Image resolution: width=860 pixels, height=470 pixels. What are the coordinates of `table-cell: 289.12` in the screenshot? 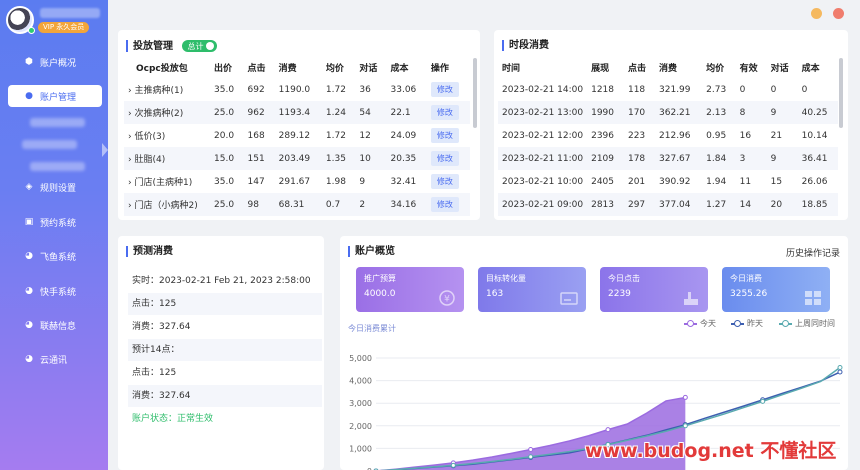 It's located at (294, 135).